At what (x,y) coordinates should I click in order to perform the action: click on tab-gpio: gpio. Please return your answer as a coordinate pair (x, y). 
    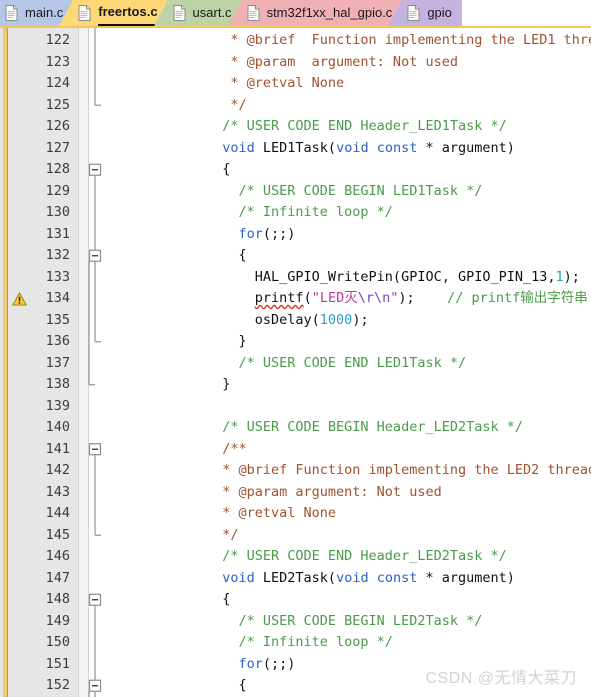
    Looking at the image, I should click on (425, 13).